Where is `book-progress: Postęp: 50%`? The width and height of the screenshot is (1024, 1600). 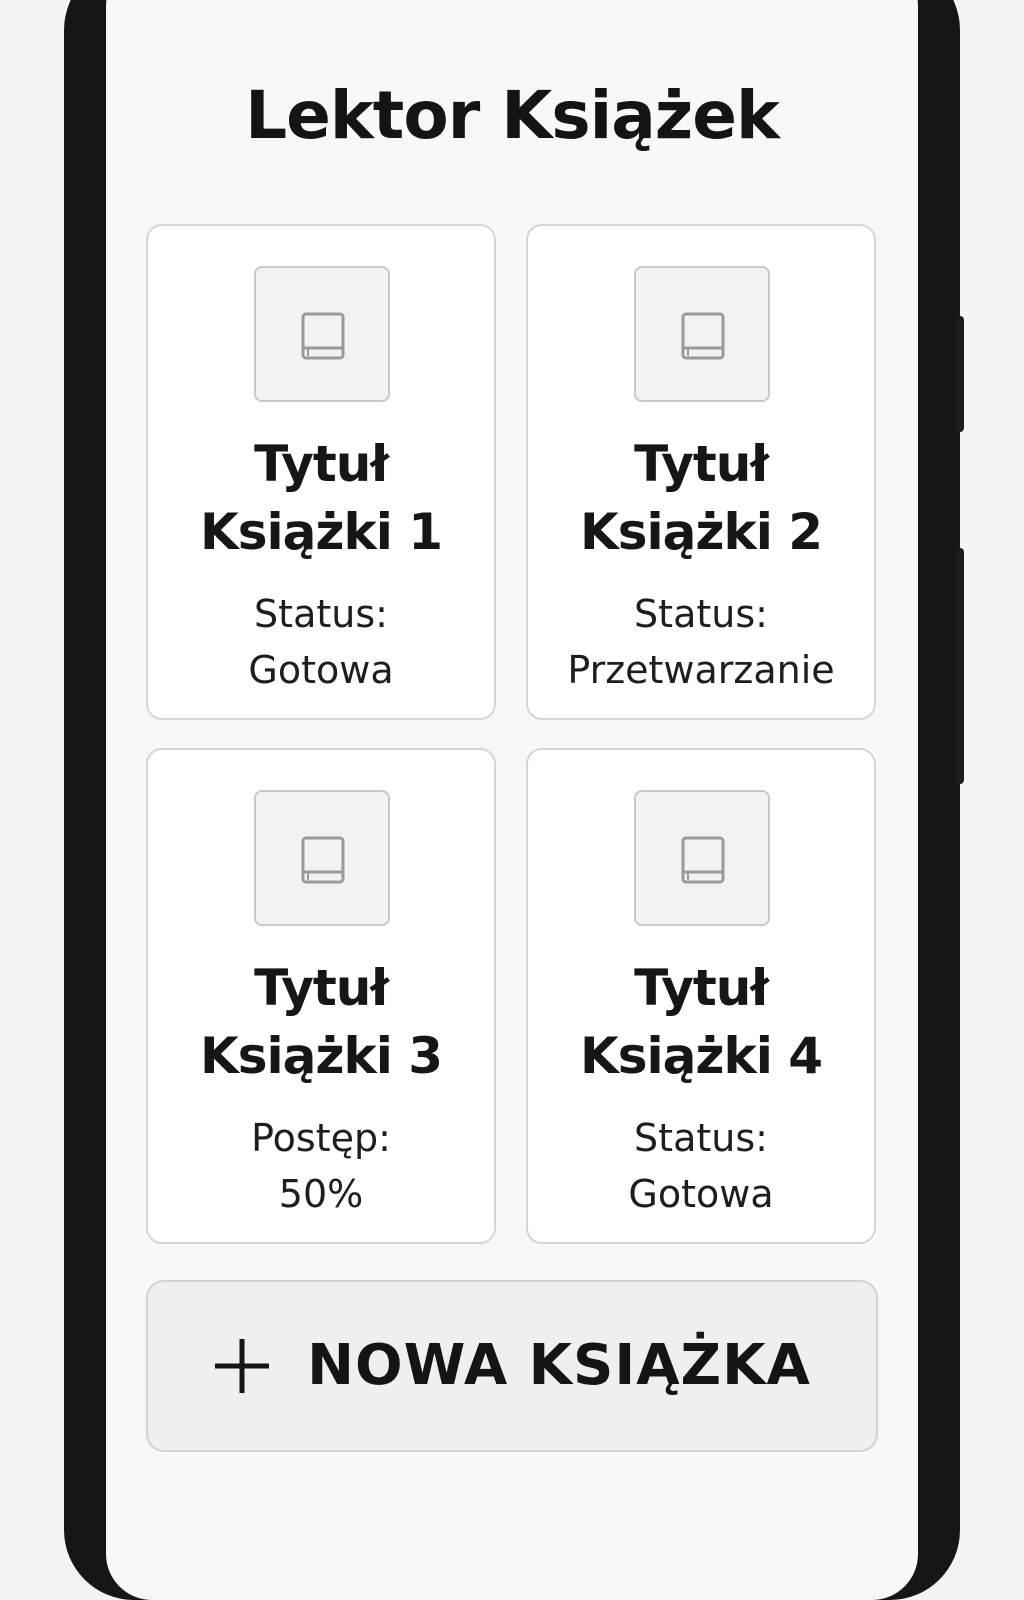
book-progress: Postęp: 50% is located at coordinates (321, 1166).